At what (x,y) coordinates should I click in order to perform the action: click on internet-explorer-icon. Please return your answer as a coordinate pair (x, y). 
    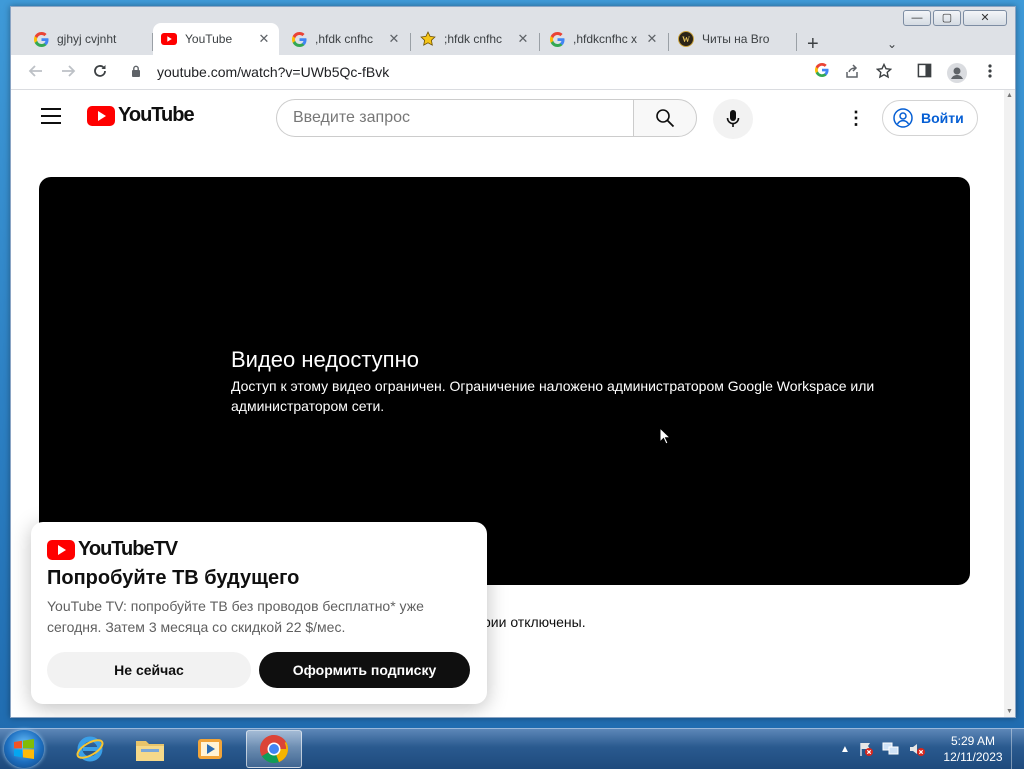
    Looking at the image, I should click on (90, 749).